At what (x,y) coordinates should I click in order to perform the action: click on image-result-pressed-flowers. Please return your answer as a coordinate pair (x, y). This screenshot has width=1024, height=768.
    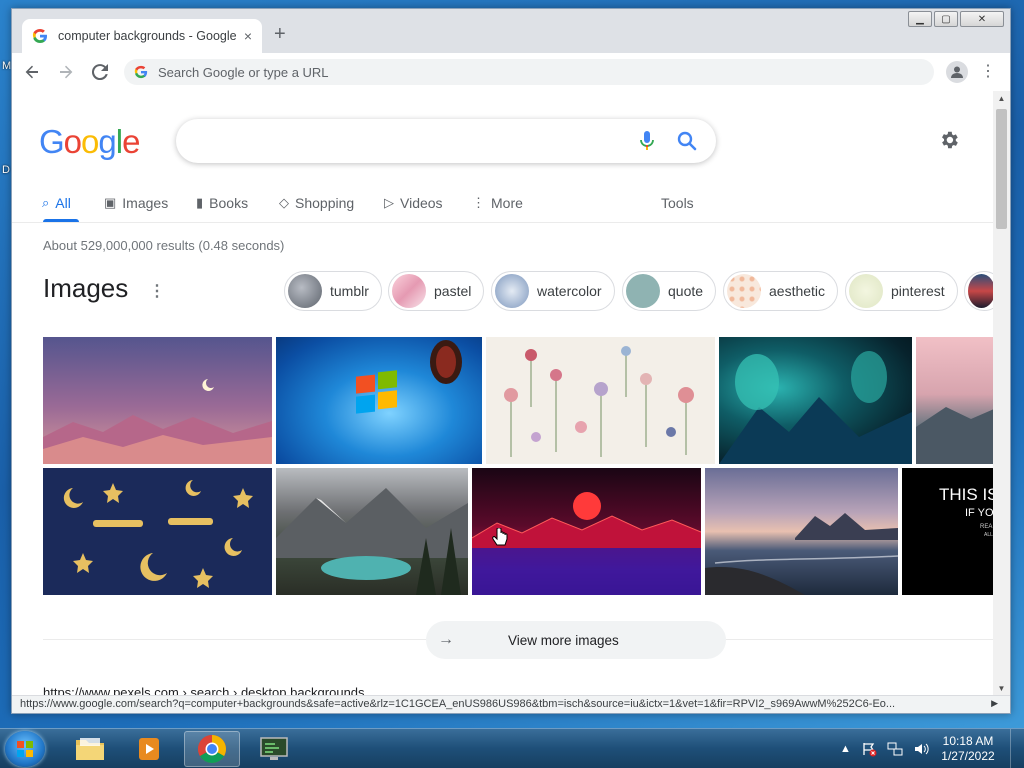
    Looking at the image, I should click on (600, 400).